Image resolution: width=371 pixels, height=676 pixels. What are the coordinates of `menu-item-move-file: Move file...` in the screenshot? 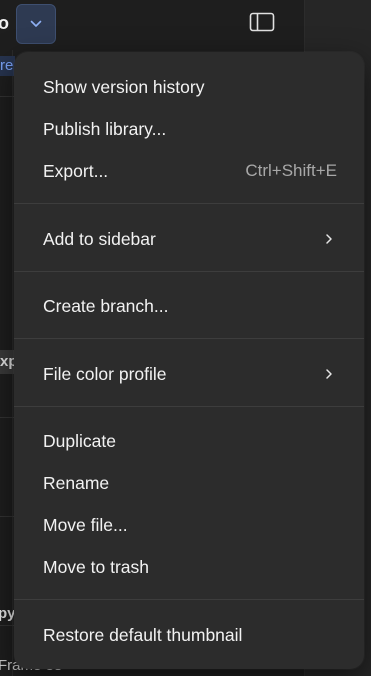 It's located at (189, 525).